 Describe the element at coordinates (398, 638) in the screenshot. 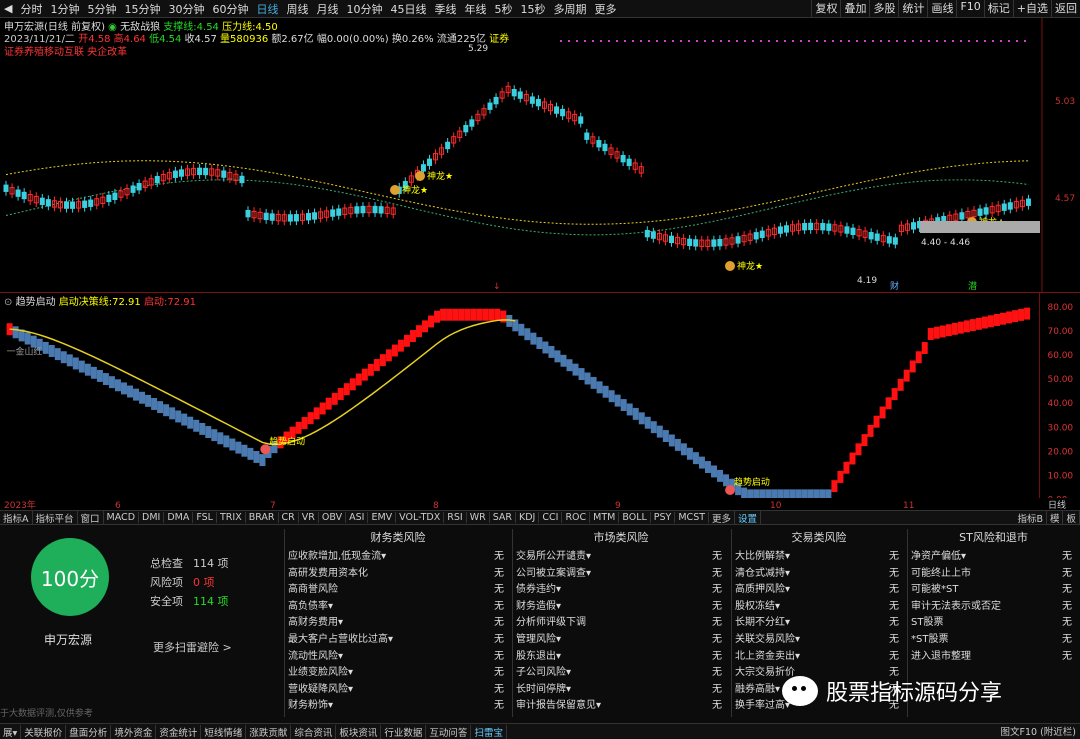

I see `risk-row: 最大客户占营收比过高▾ 无` at that location.